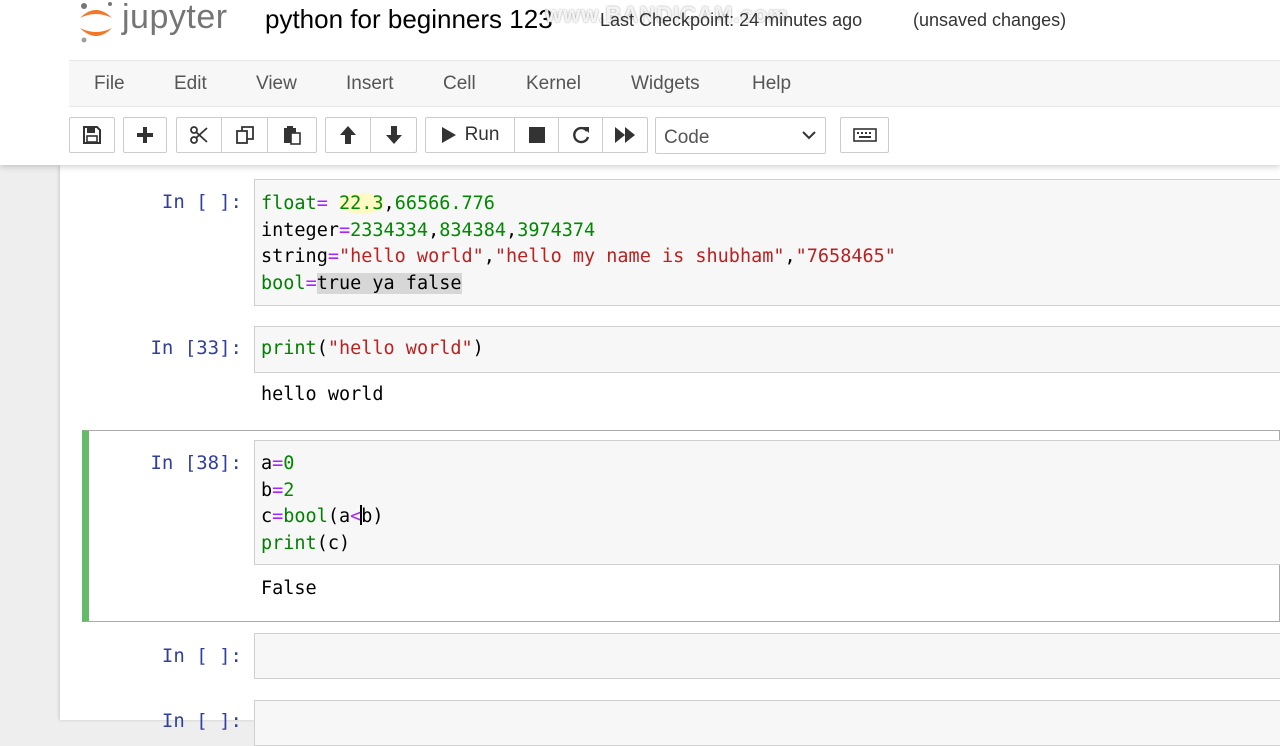 The image size is (1280, 746). I want to click on menu-kernel: Kernel, so click(553, 84).